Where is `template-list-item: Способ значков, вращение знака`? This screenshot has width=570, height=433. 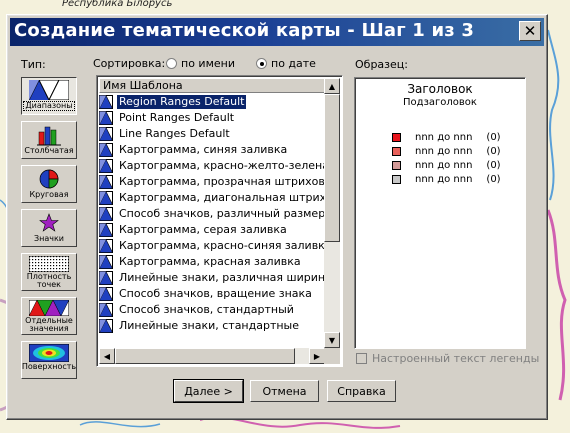
template-list-item: Способ значков, вращение знака is located at coordinates (212, 294).